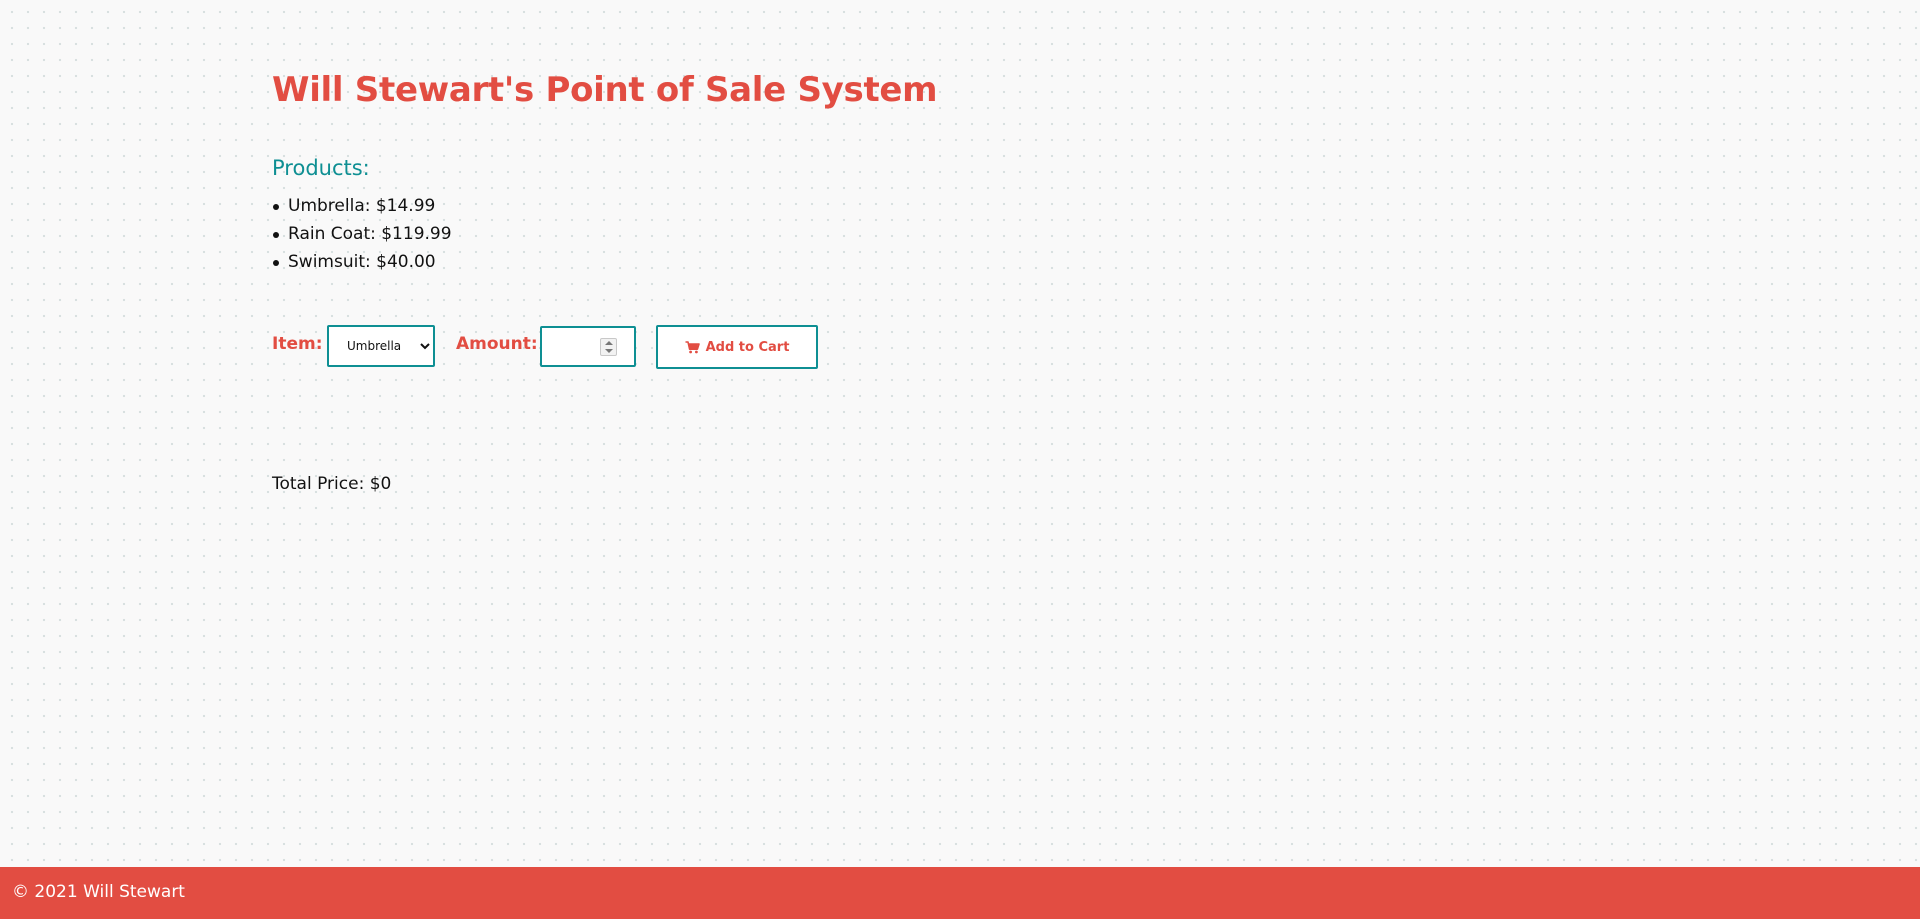  I want to click on copyright-text: © 2021 Will Stewart, so click(98, 892).